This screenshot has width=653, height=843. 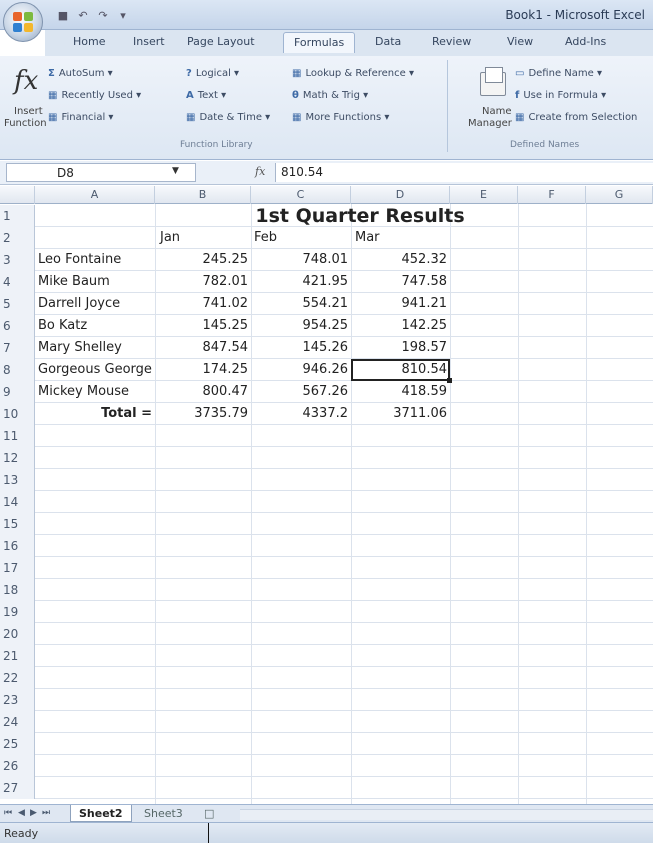 What do you see at coordinates (95, 304) in the screenshot?
I see `name-cell: Darrell Joyce` at bounding box center [95, 304].